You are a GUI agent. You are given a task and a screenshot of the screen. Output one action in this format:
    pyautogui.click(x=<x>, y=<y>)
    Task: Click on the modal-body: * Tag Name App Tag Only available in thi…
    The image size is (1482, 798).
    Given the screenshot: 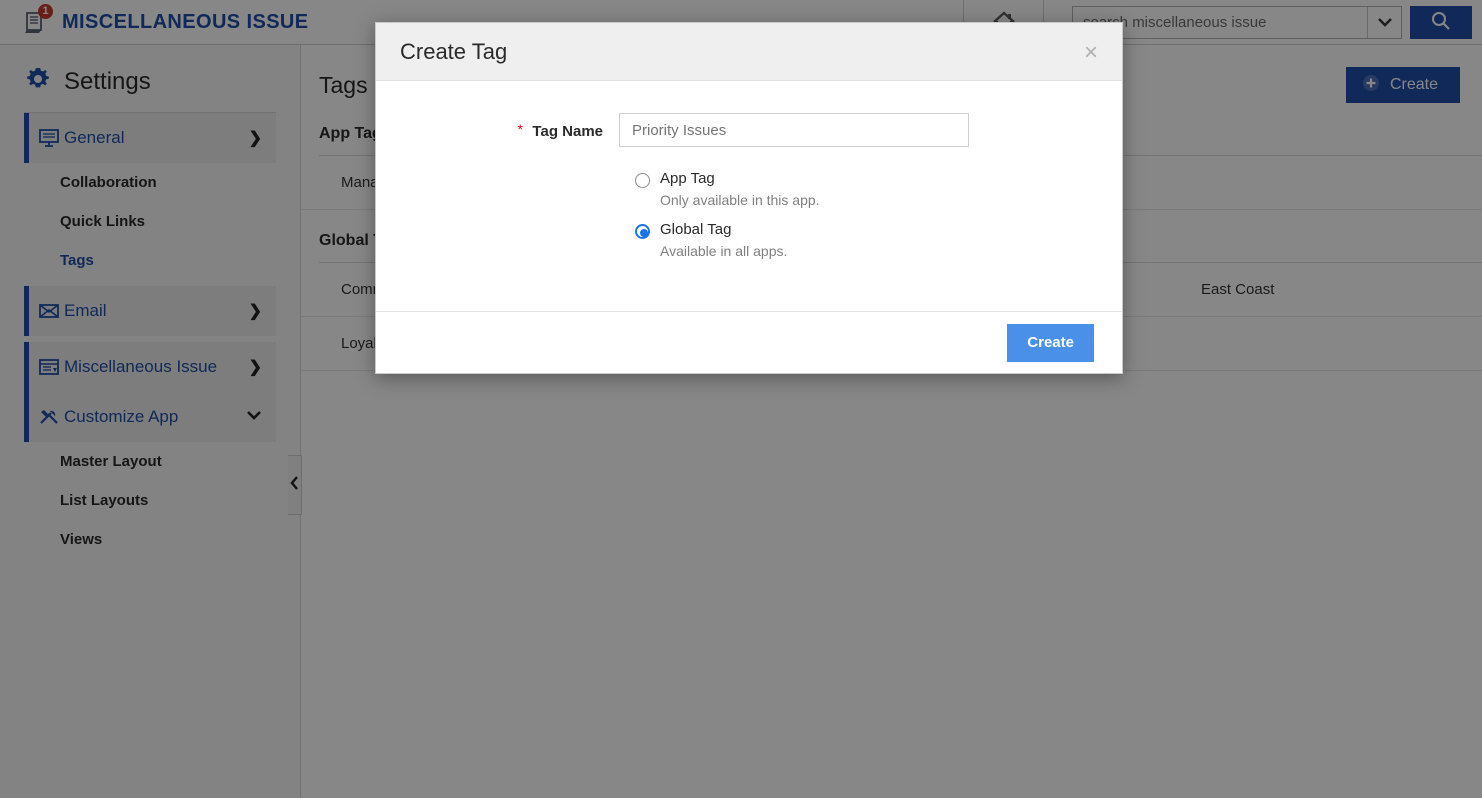 What is the action you would take?
    pyautogui.click(x=749, y=196)
    